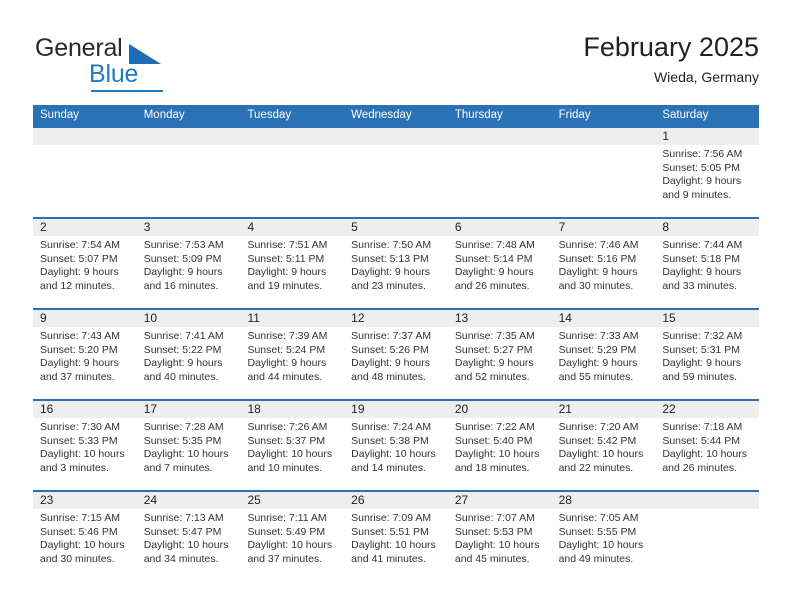 This screenshot has width=792, height=612. What do you see at coordinates (596, 558) in the screenshot?
I see `daylight-text-line2: and 49 minutes.` at bounding box center [596, 558].